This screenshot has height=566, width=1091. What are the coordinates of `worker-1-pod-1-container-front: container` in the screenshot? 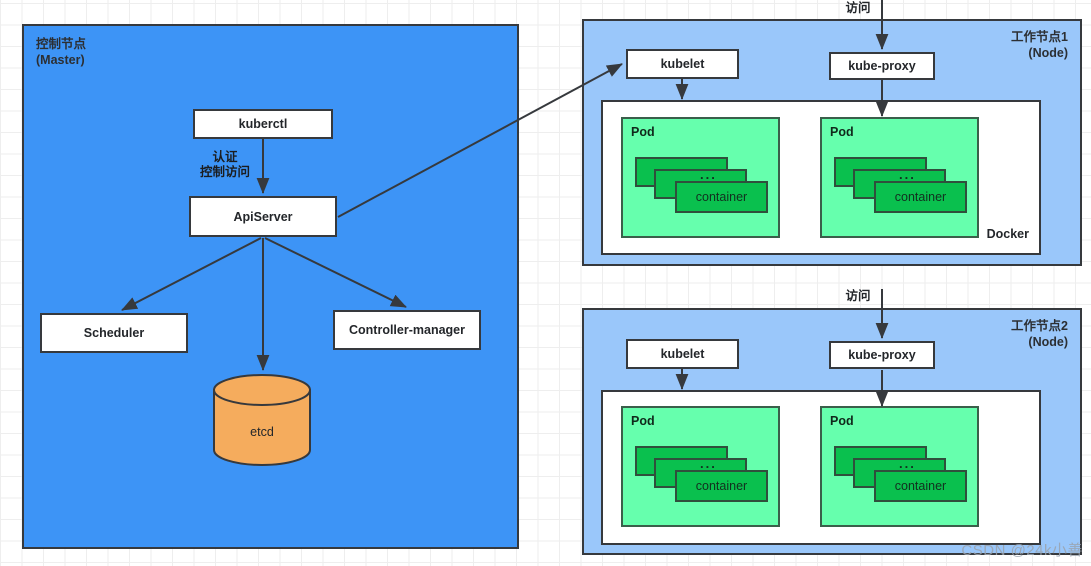 It's located at (721, 197).